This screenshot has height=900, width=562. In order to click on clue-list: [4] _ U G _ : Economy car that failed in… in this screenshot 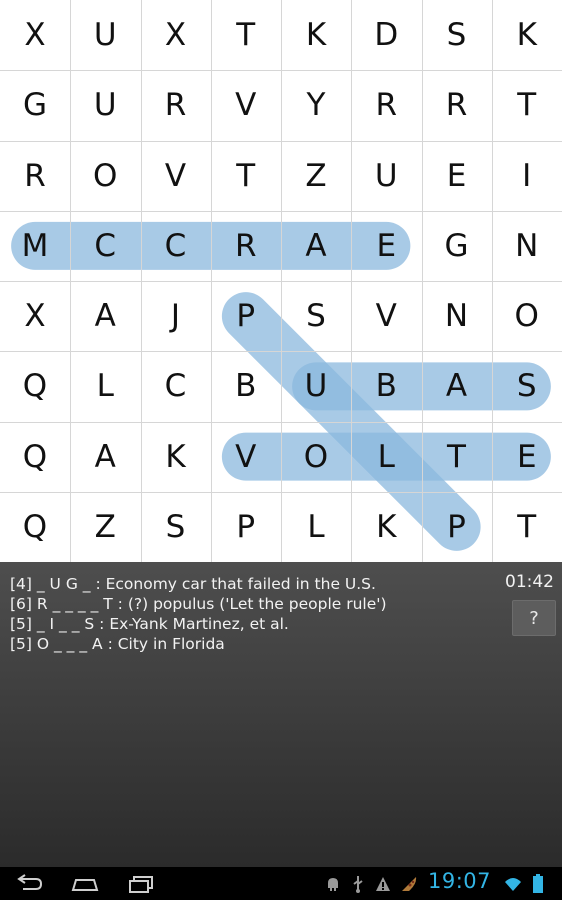, I will do `click(245, 614)`.